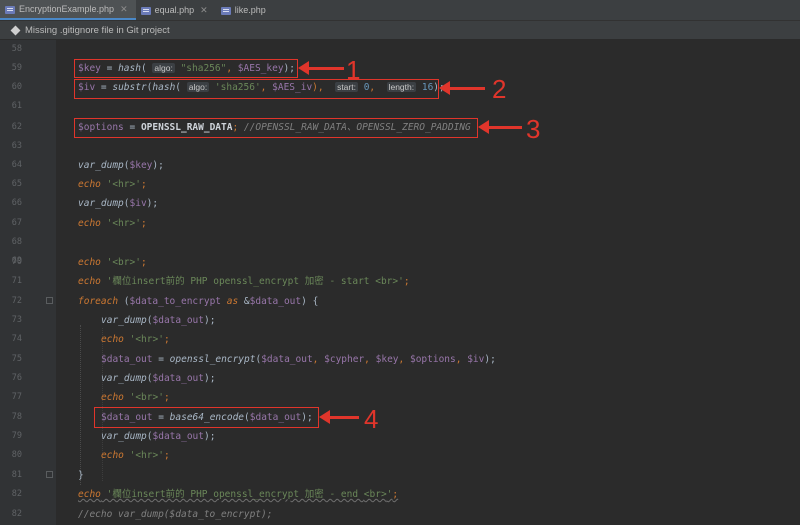 This screenshot has width=800, height=525. Describe the element at coordinates (121, 165) in the screenshot. I see `code-text: var_dump($key);` at that location.